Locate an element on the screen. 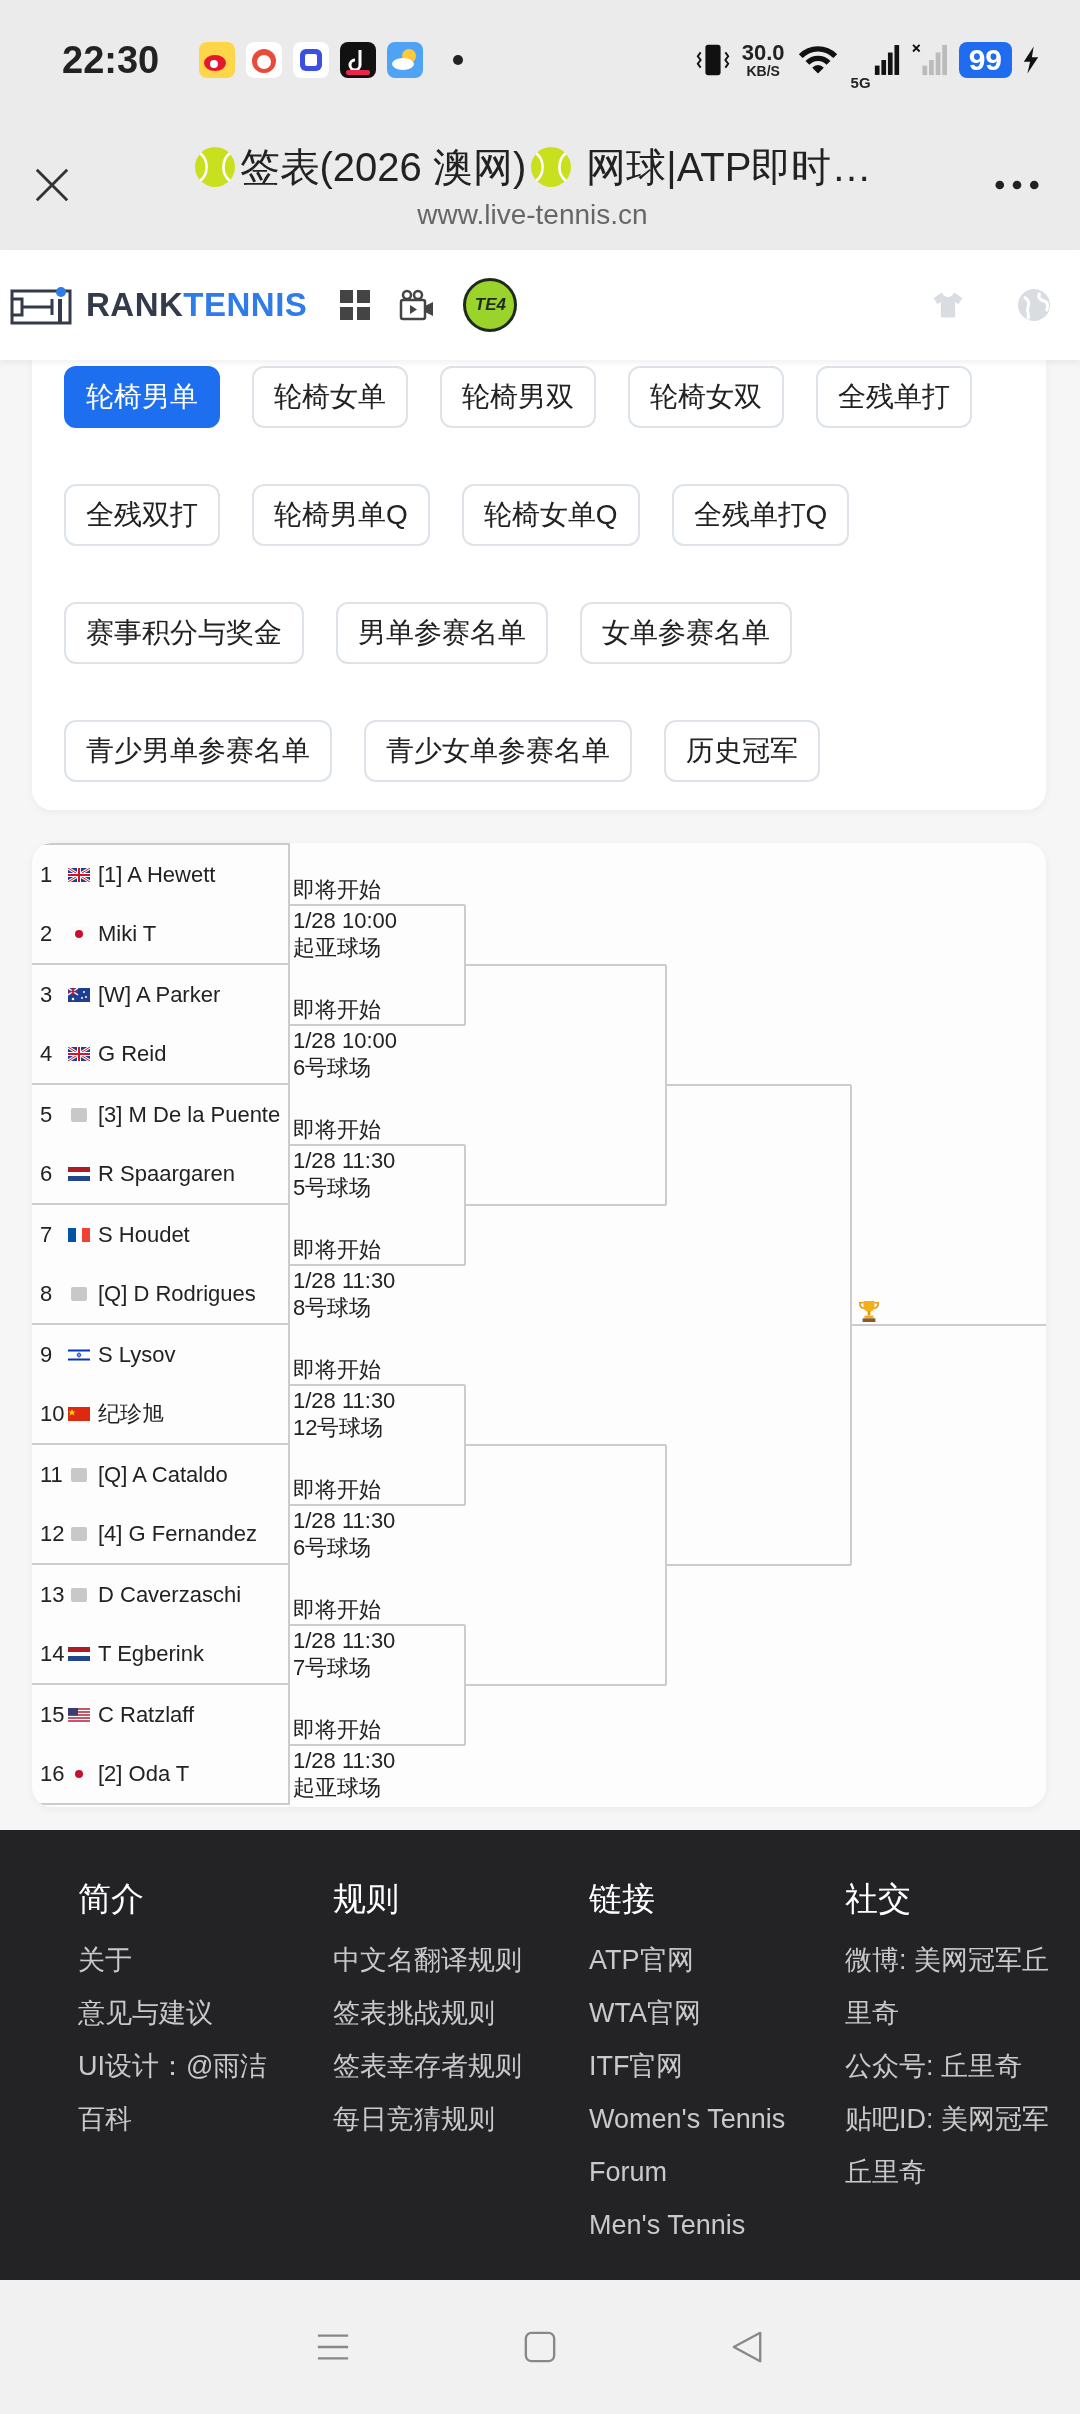  draw-number: 14 is located at coordinates (53, 1654).